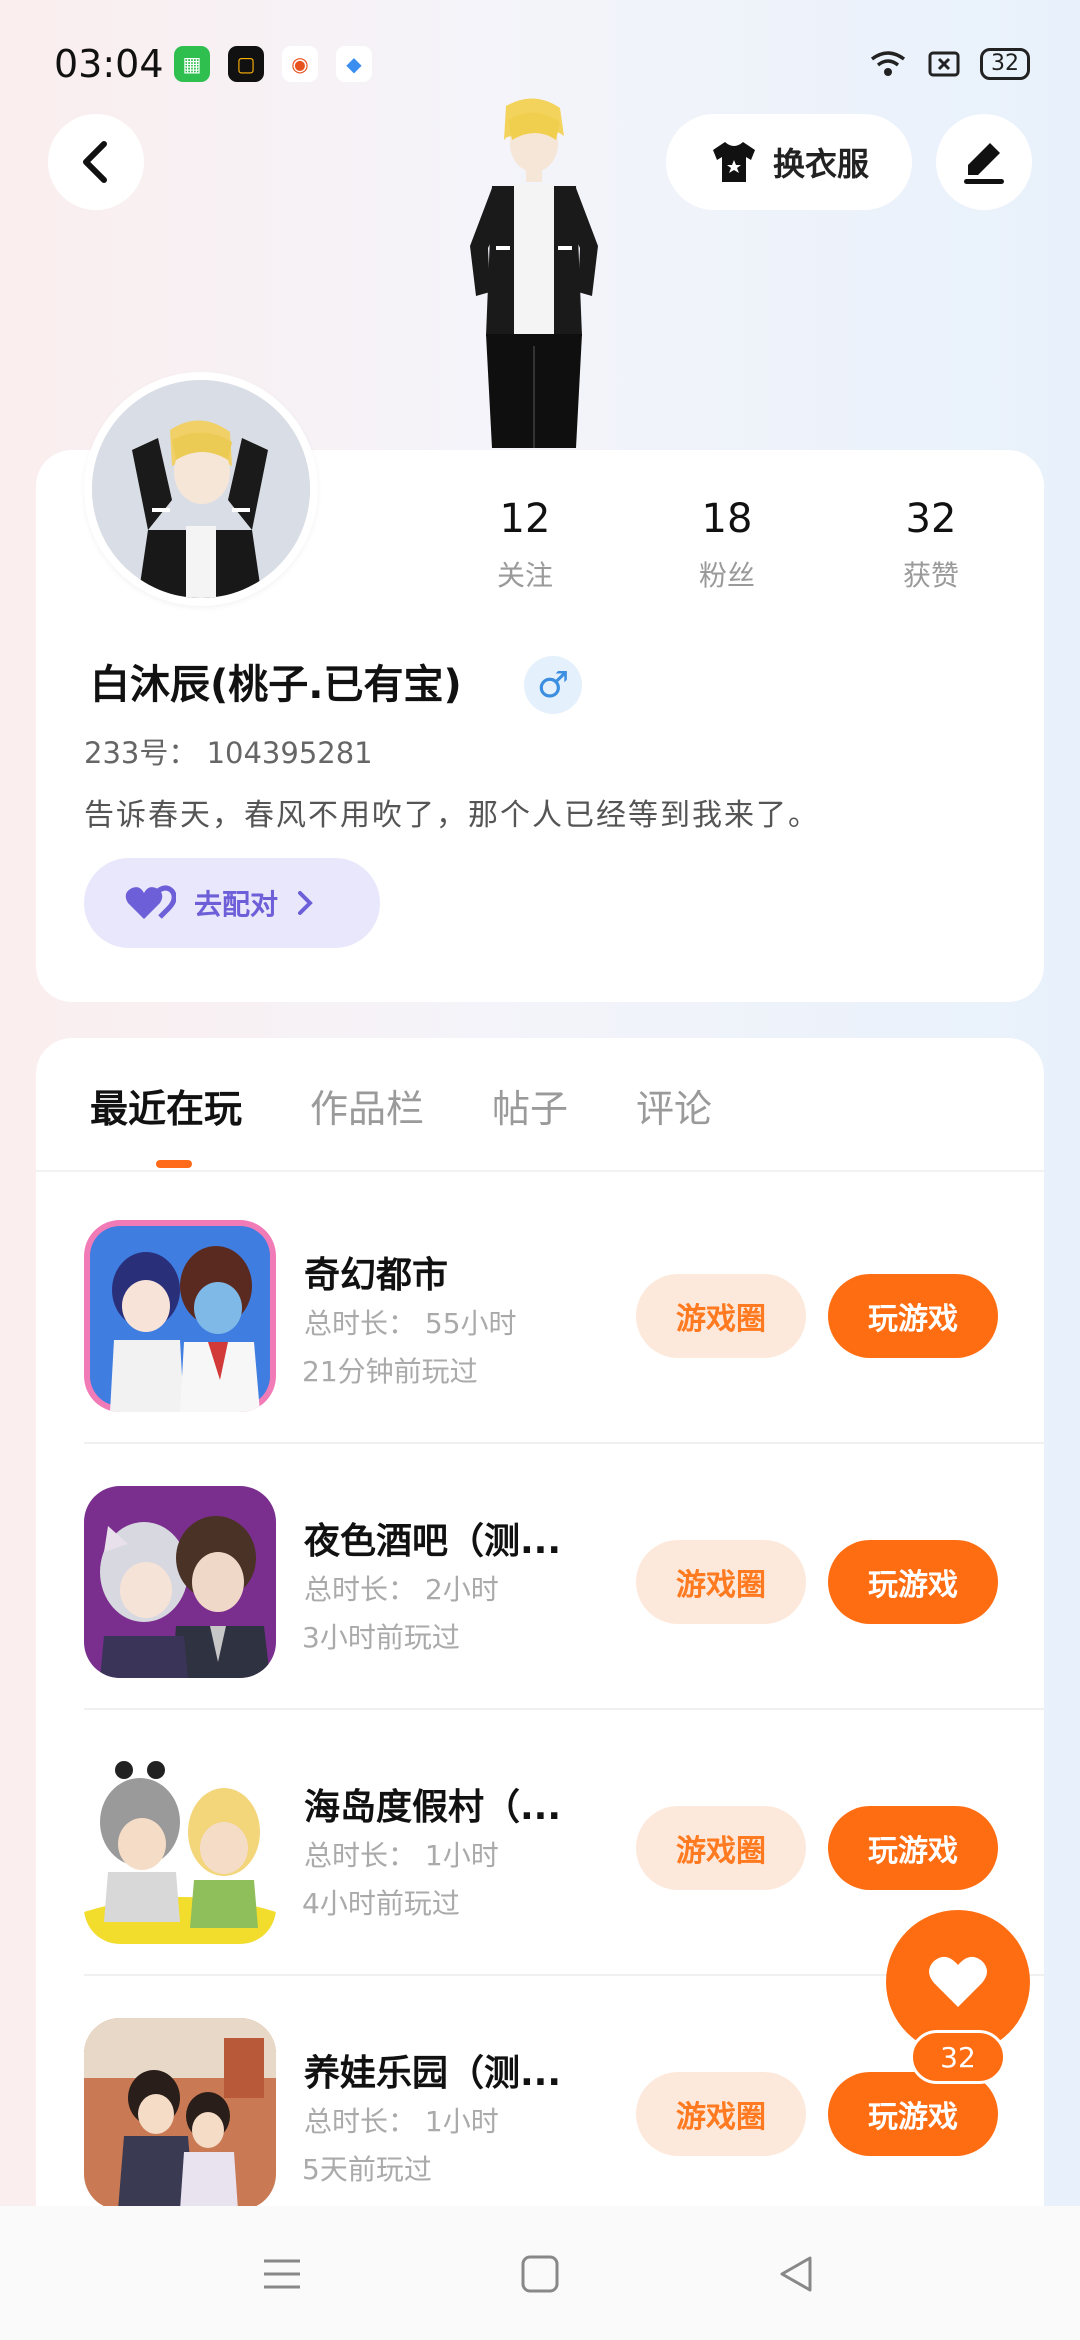 The width and height of the screenshot is (1080, 2340). I want to click on following-label: 关注, so click(524, 575).